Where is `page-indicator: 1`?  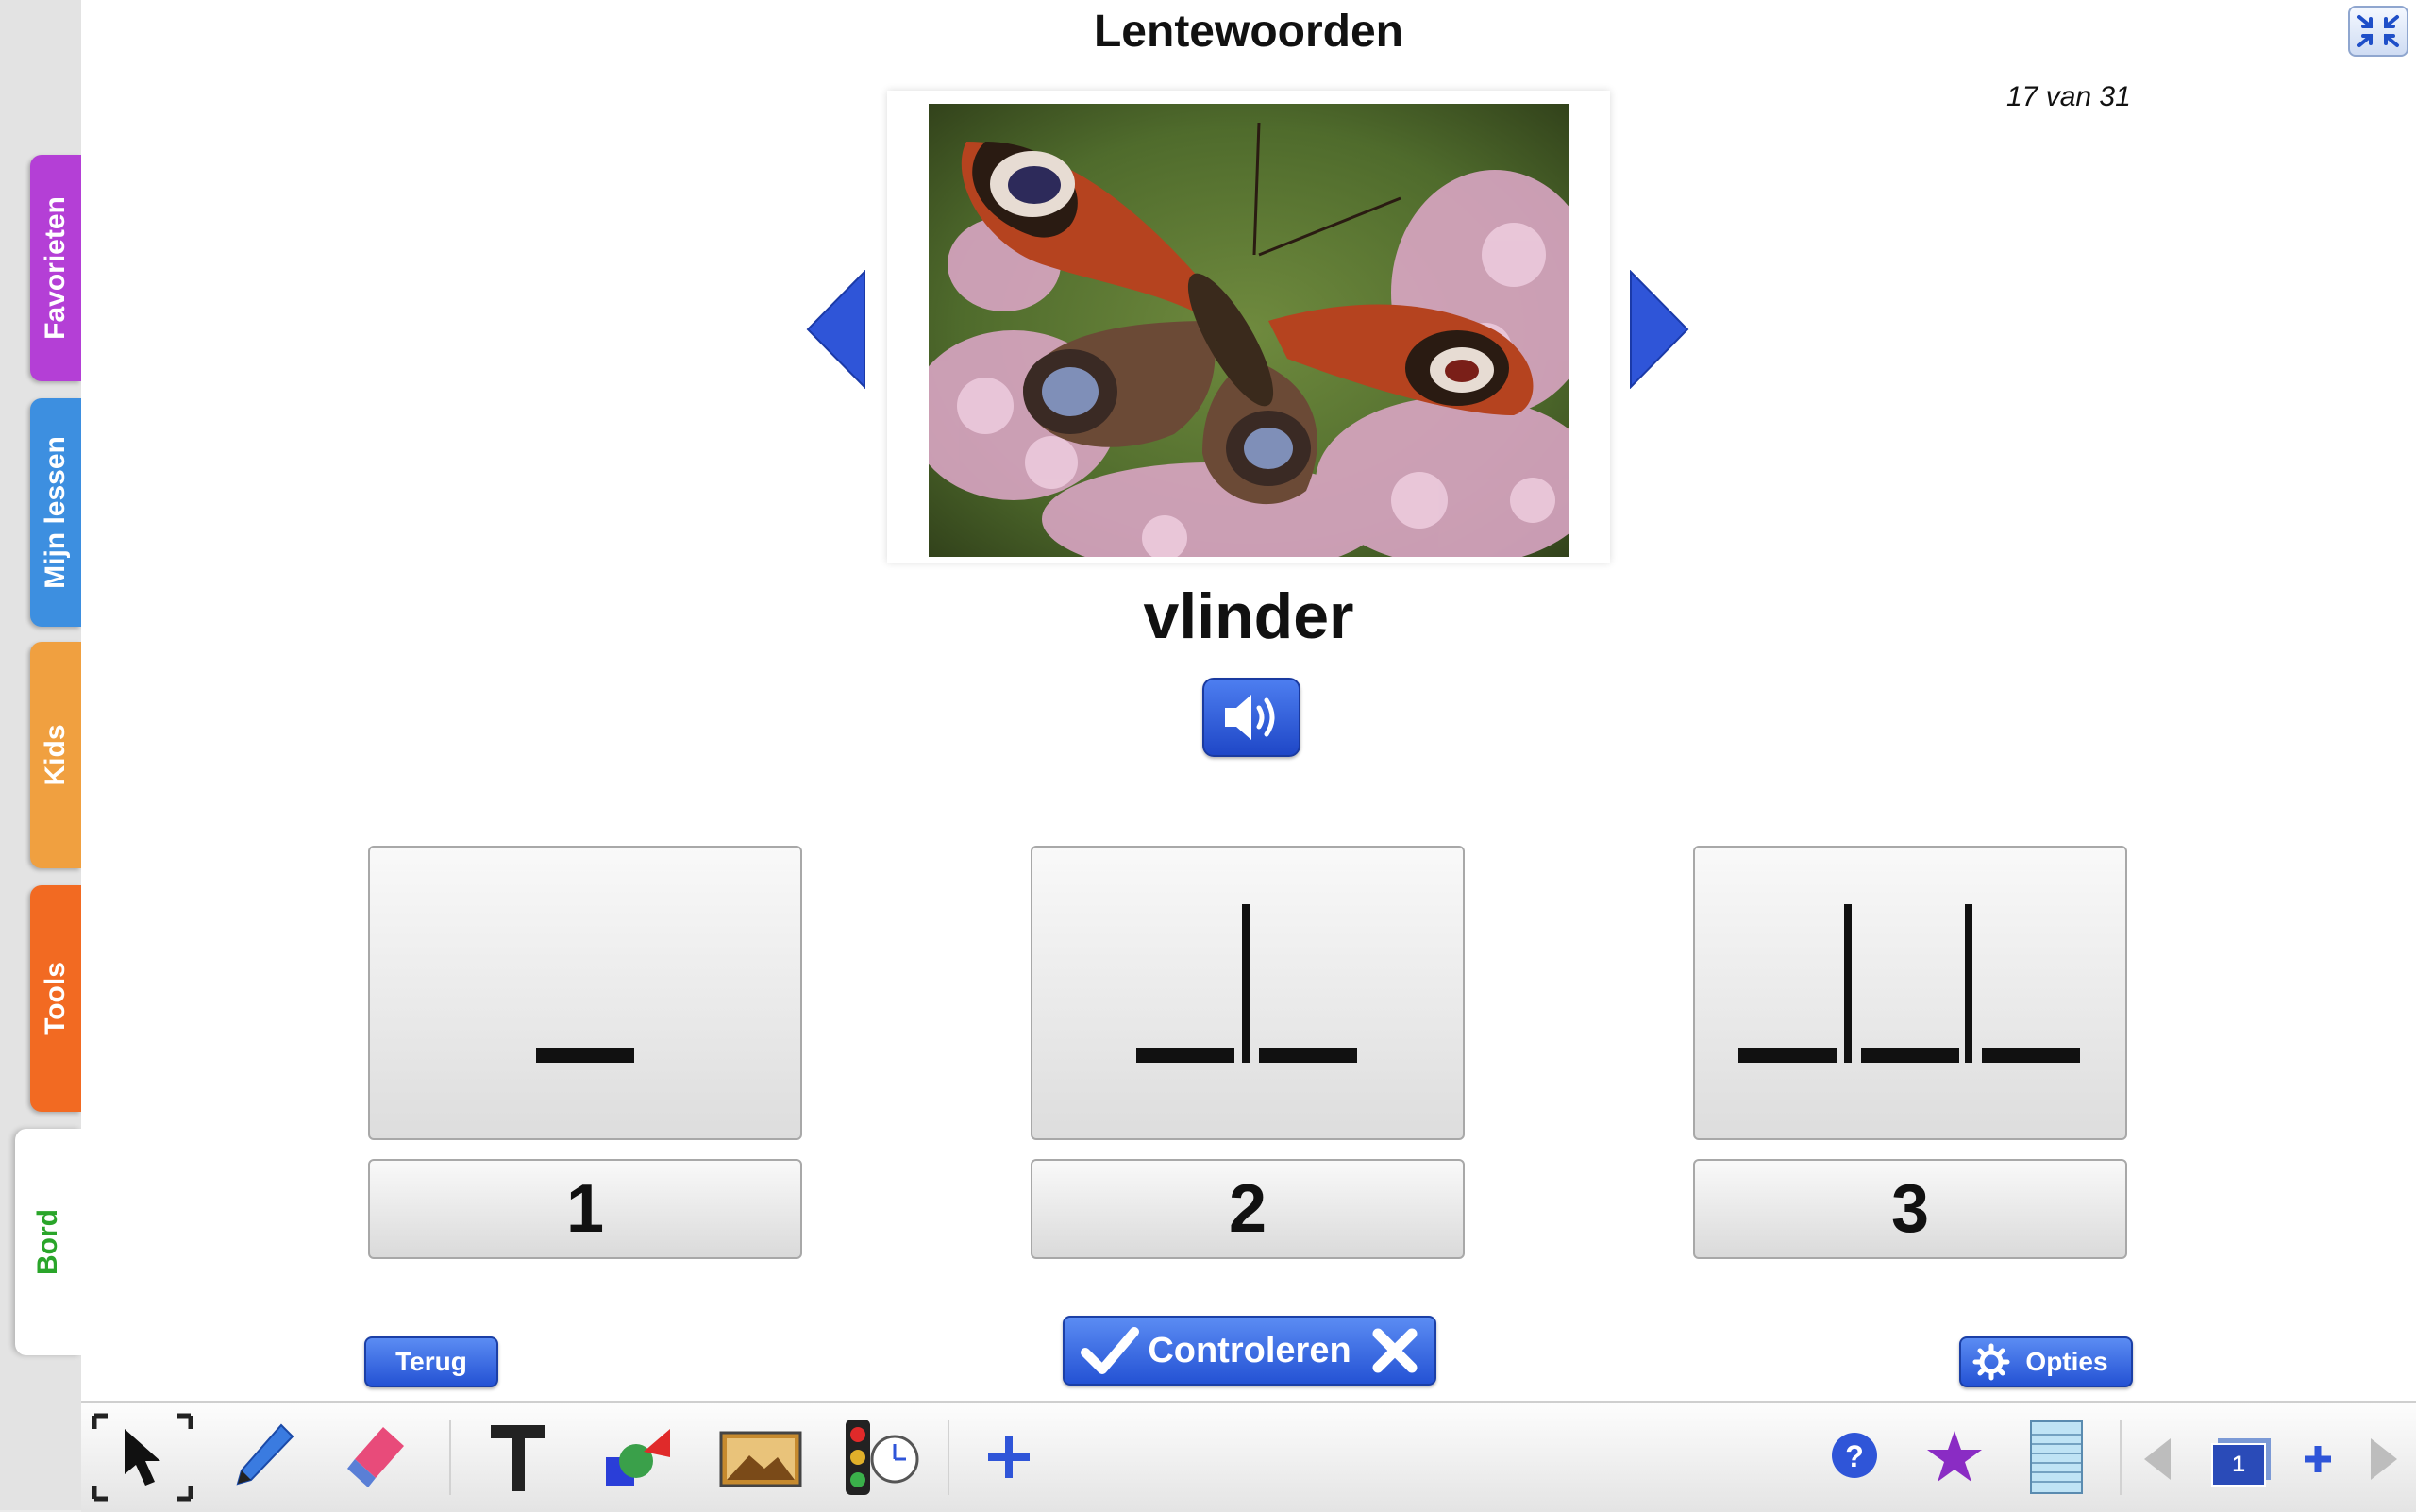 page-indicator: 1 is located at coordinates (2242, 1457).